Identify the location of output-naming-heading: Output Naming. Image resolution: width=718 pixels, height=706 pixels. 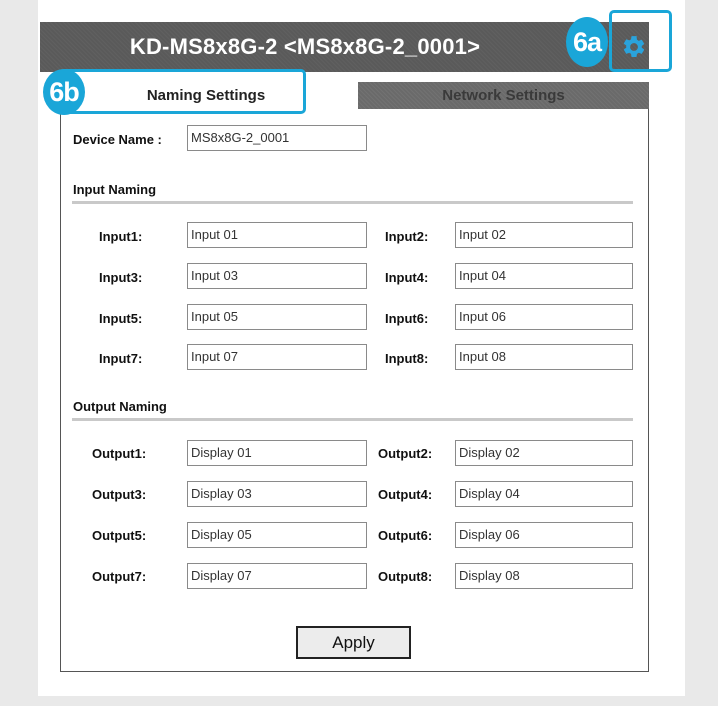
(120, 406).